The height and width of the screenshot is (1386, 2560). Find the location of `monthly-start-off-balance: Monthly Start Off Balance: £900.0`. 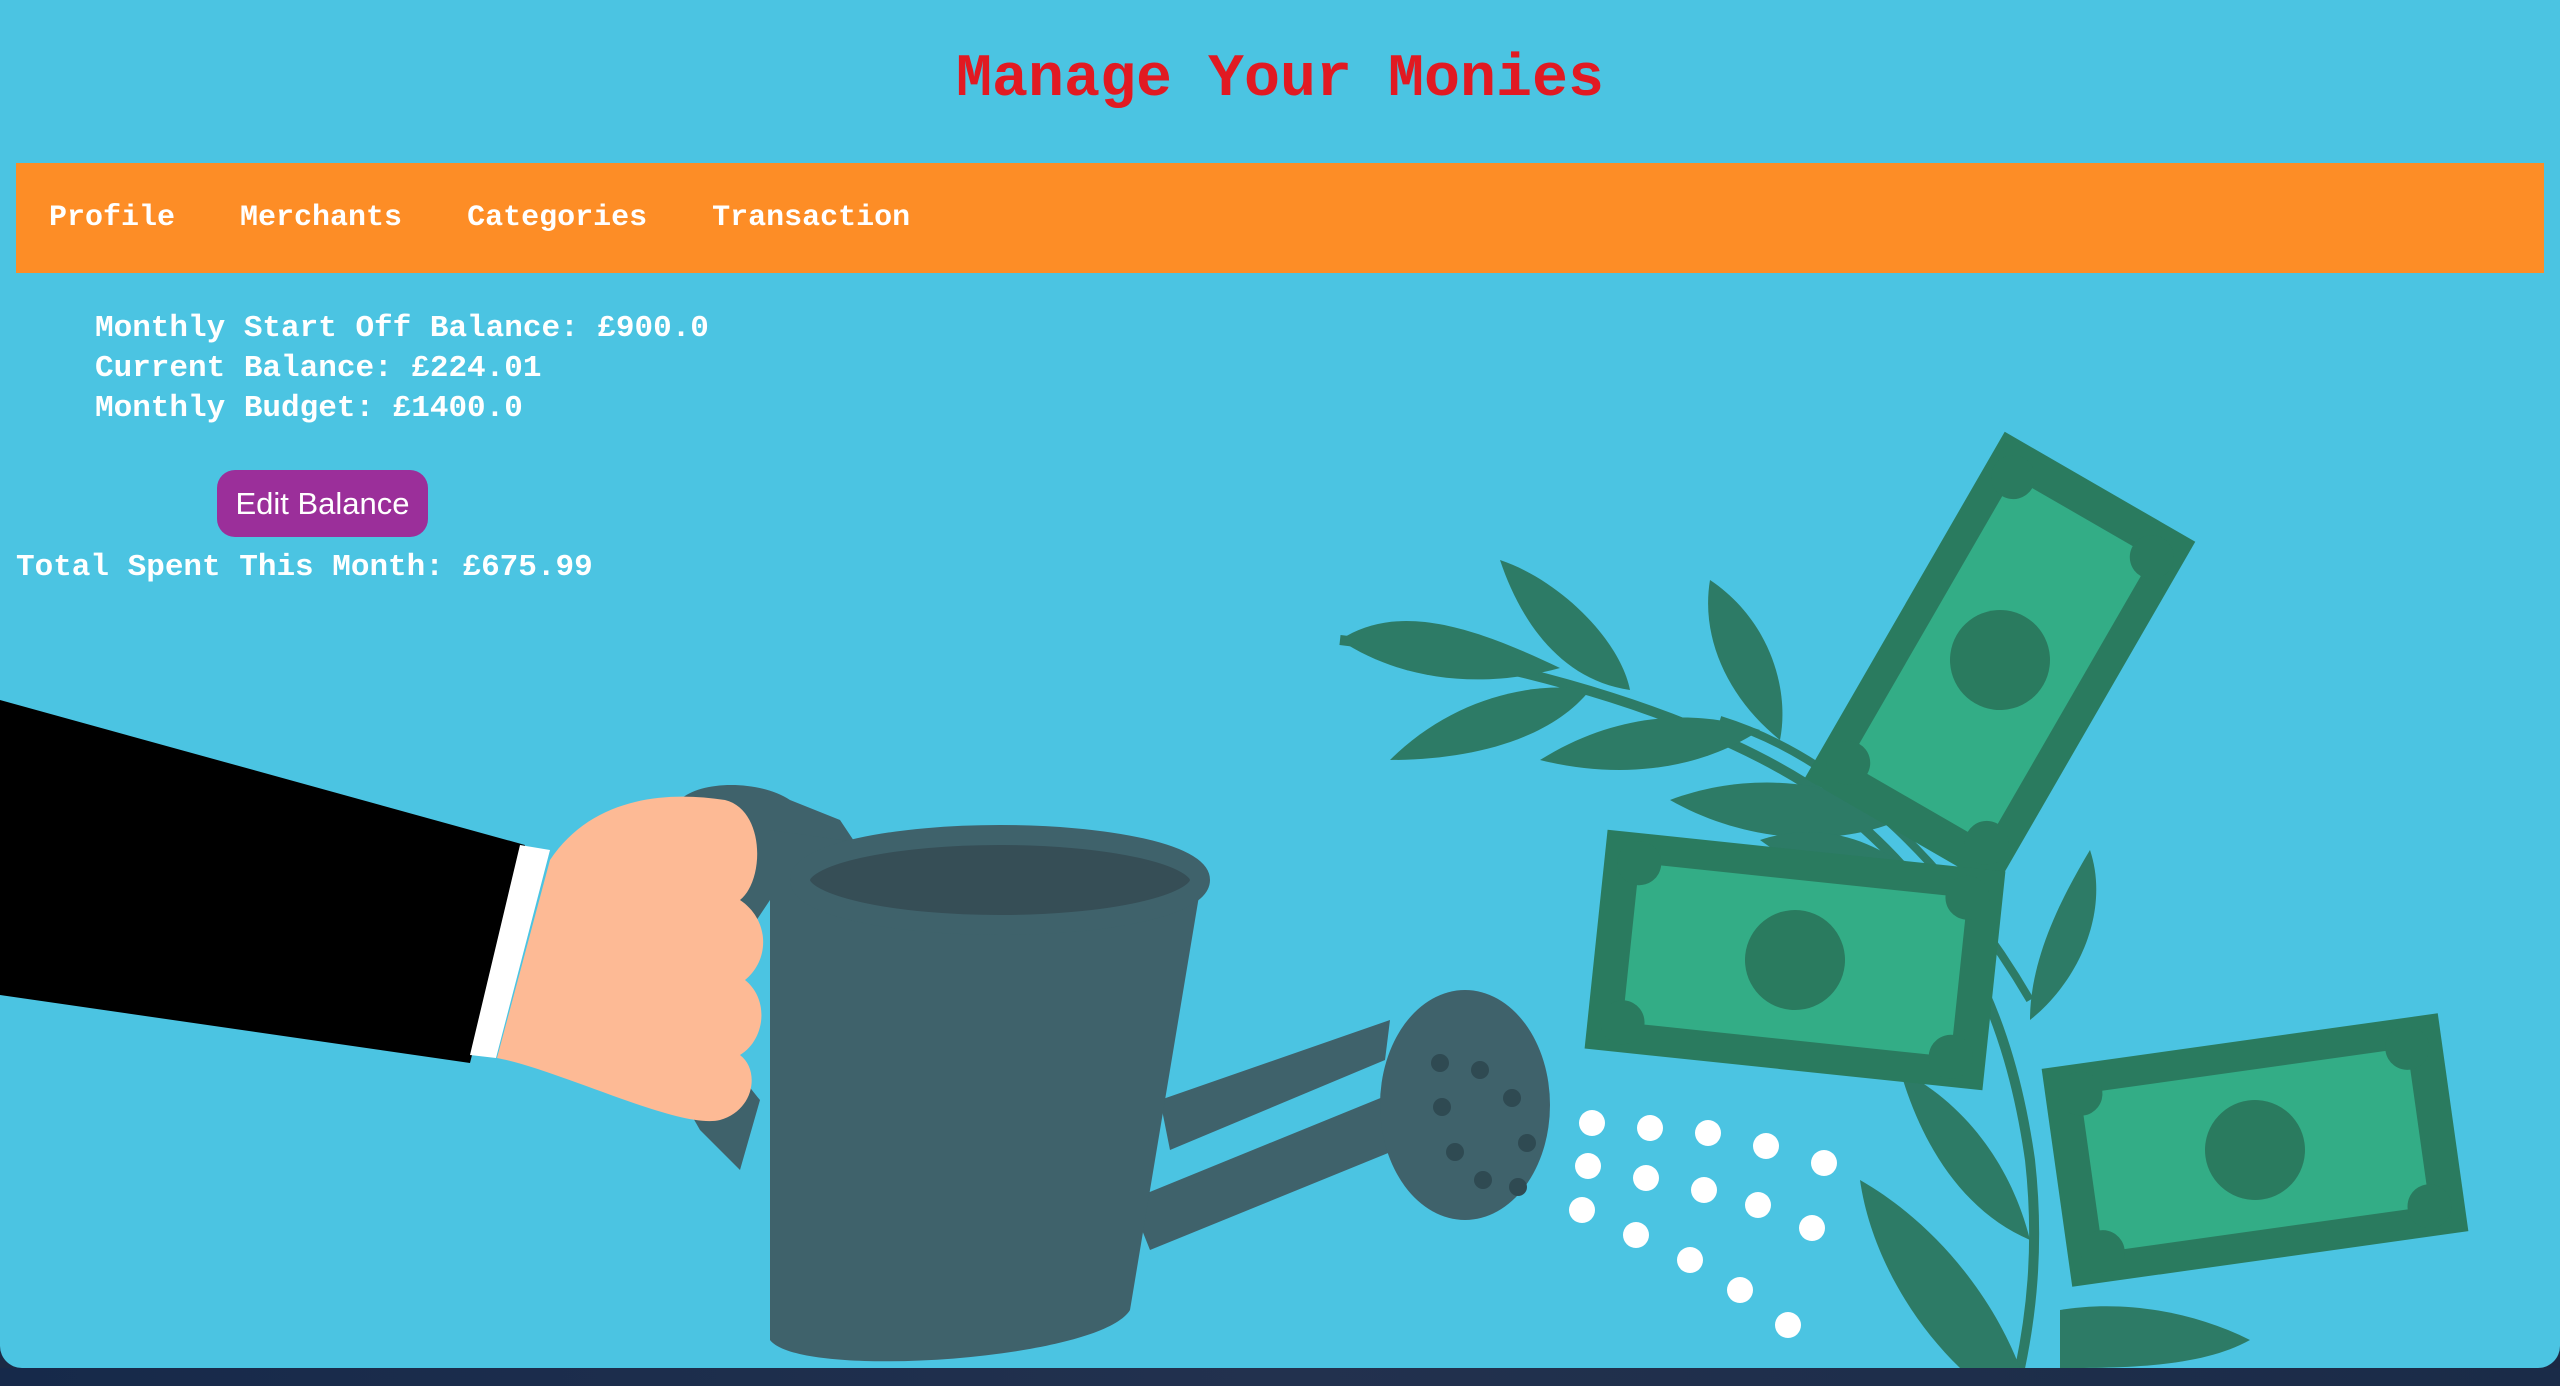

monthly-start-off-balance: Monthly Start Off Balance: £900.0 is located at coordinates (402, 328).